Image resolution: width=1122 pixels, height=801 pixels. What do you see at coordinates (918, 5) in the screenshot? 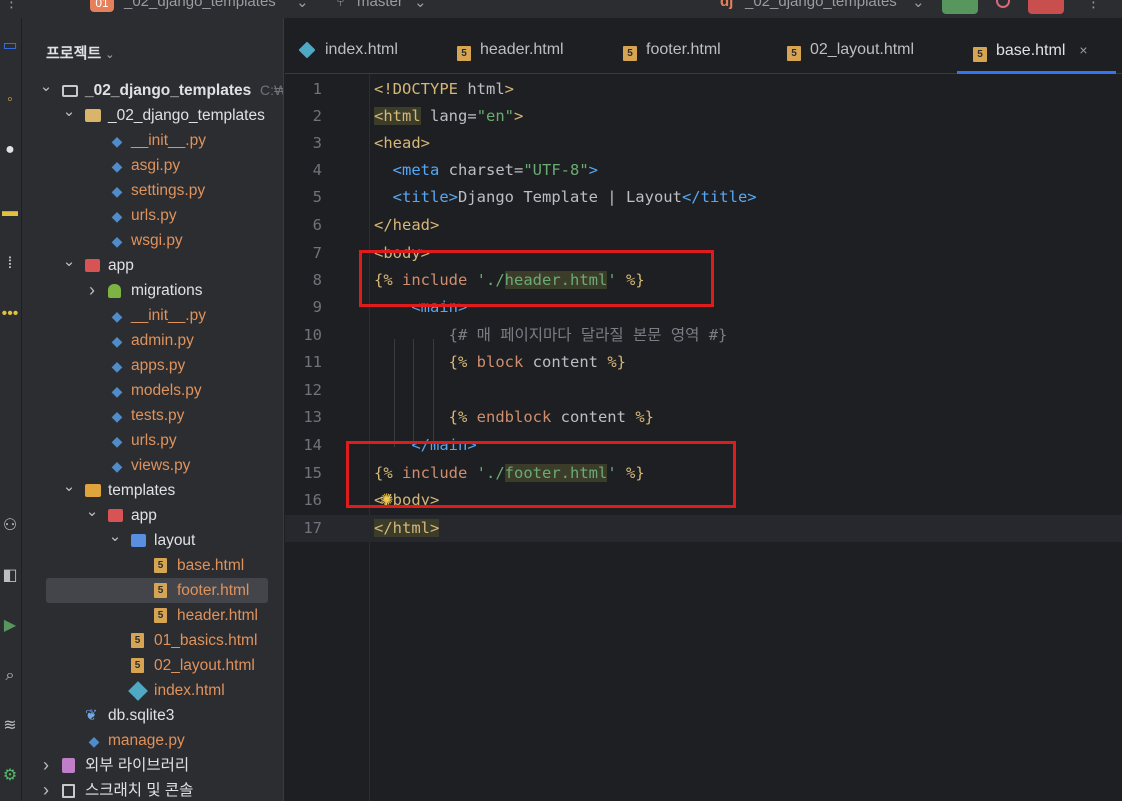
I see `run-config-chevron-down-icon: ⌄` at bounding box center [918, 5].